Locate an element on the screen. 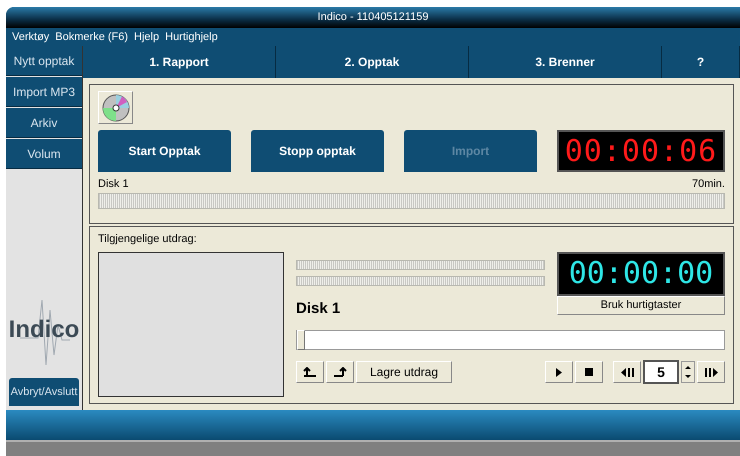  disk-label: Disk 1 is located at coordinates (113, 184).